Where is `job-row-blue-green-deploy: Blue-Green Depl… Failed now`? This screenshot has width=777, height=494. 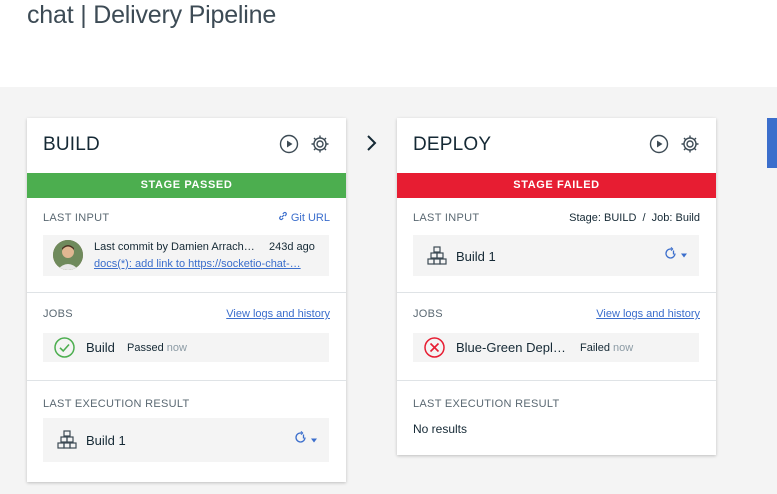 job-row-blue-green-deploy: Blue-Green Depl… Failed now is located at coordinates (556, 347).